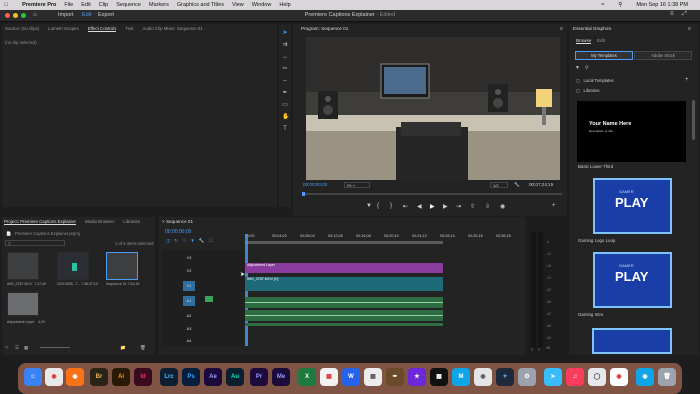 The width and height of the screenshot is (700, 394). What do you see at coordinates (55, 347) in the screenshot?
I see `zoom-slider` at bounding box center [55, 347].